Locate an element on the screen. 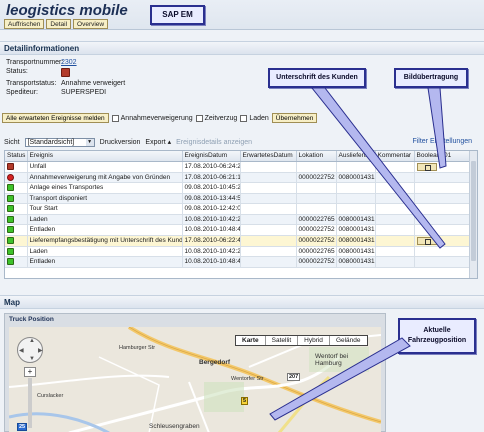  overview-button: Overview is located at coordinates (91, 24).